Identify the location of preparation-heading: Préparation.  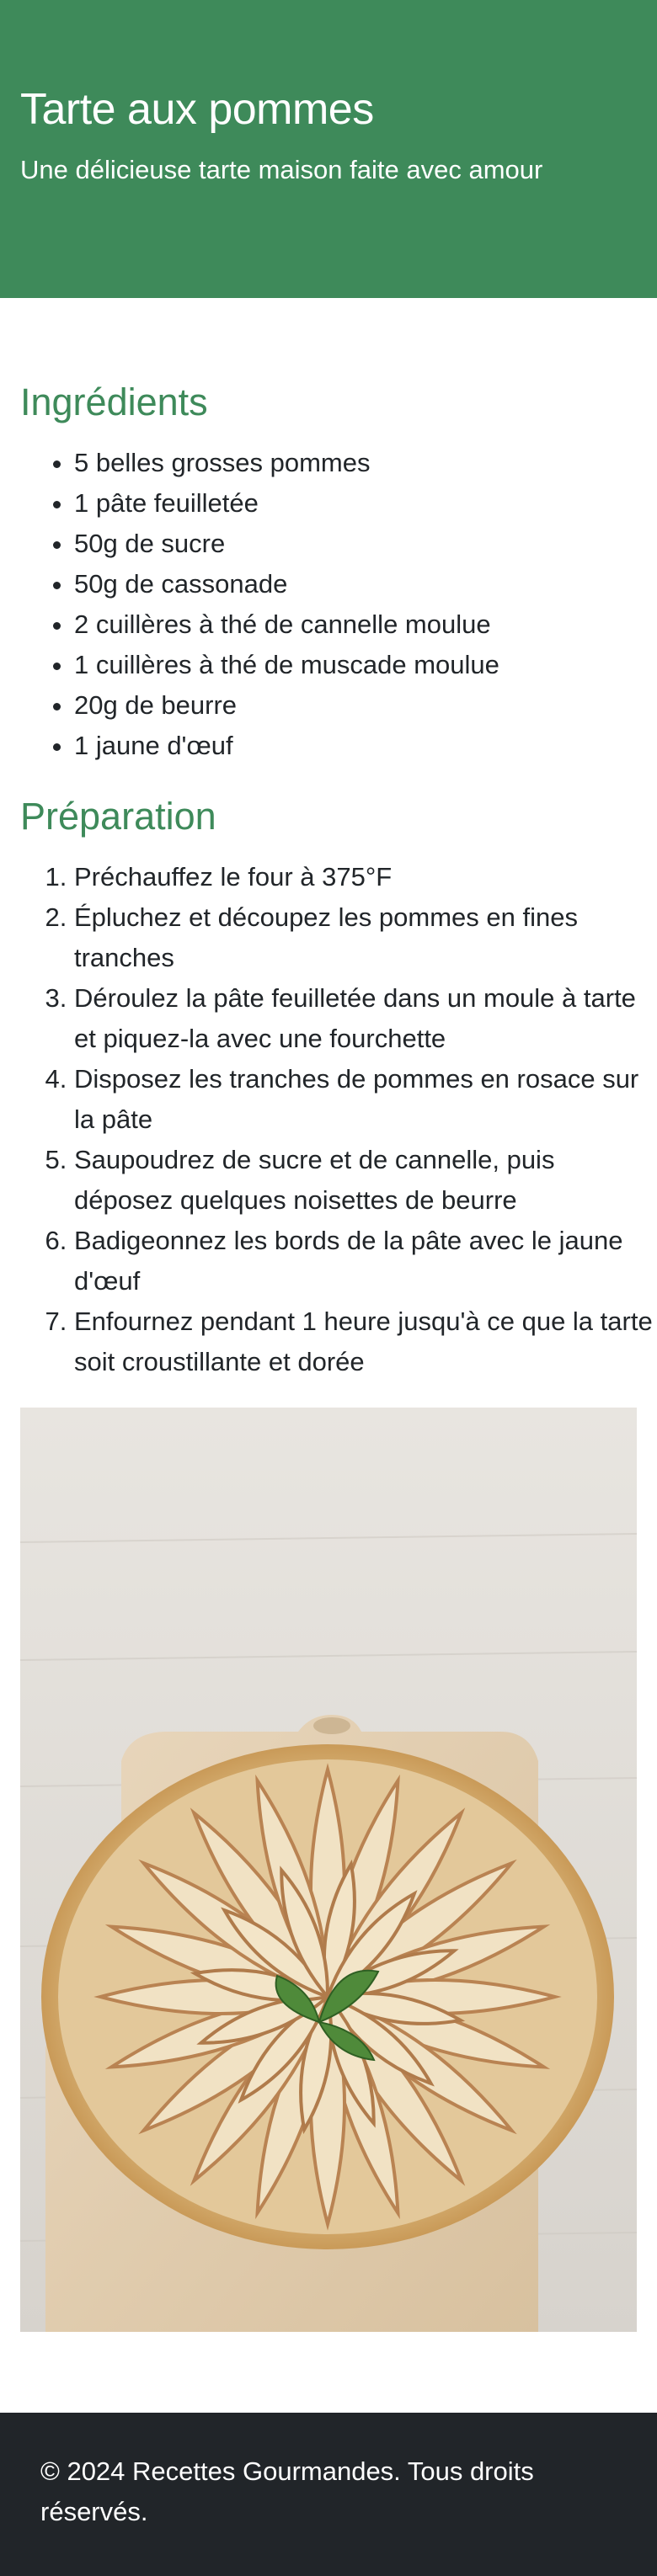
(118, 816).